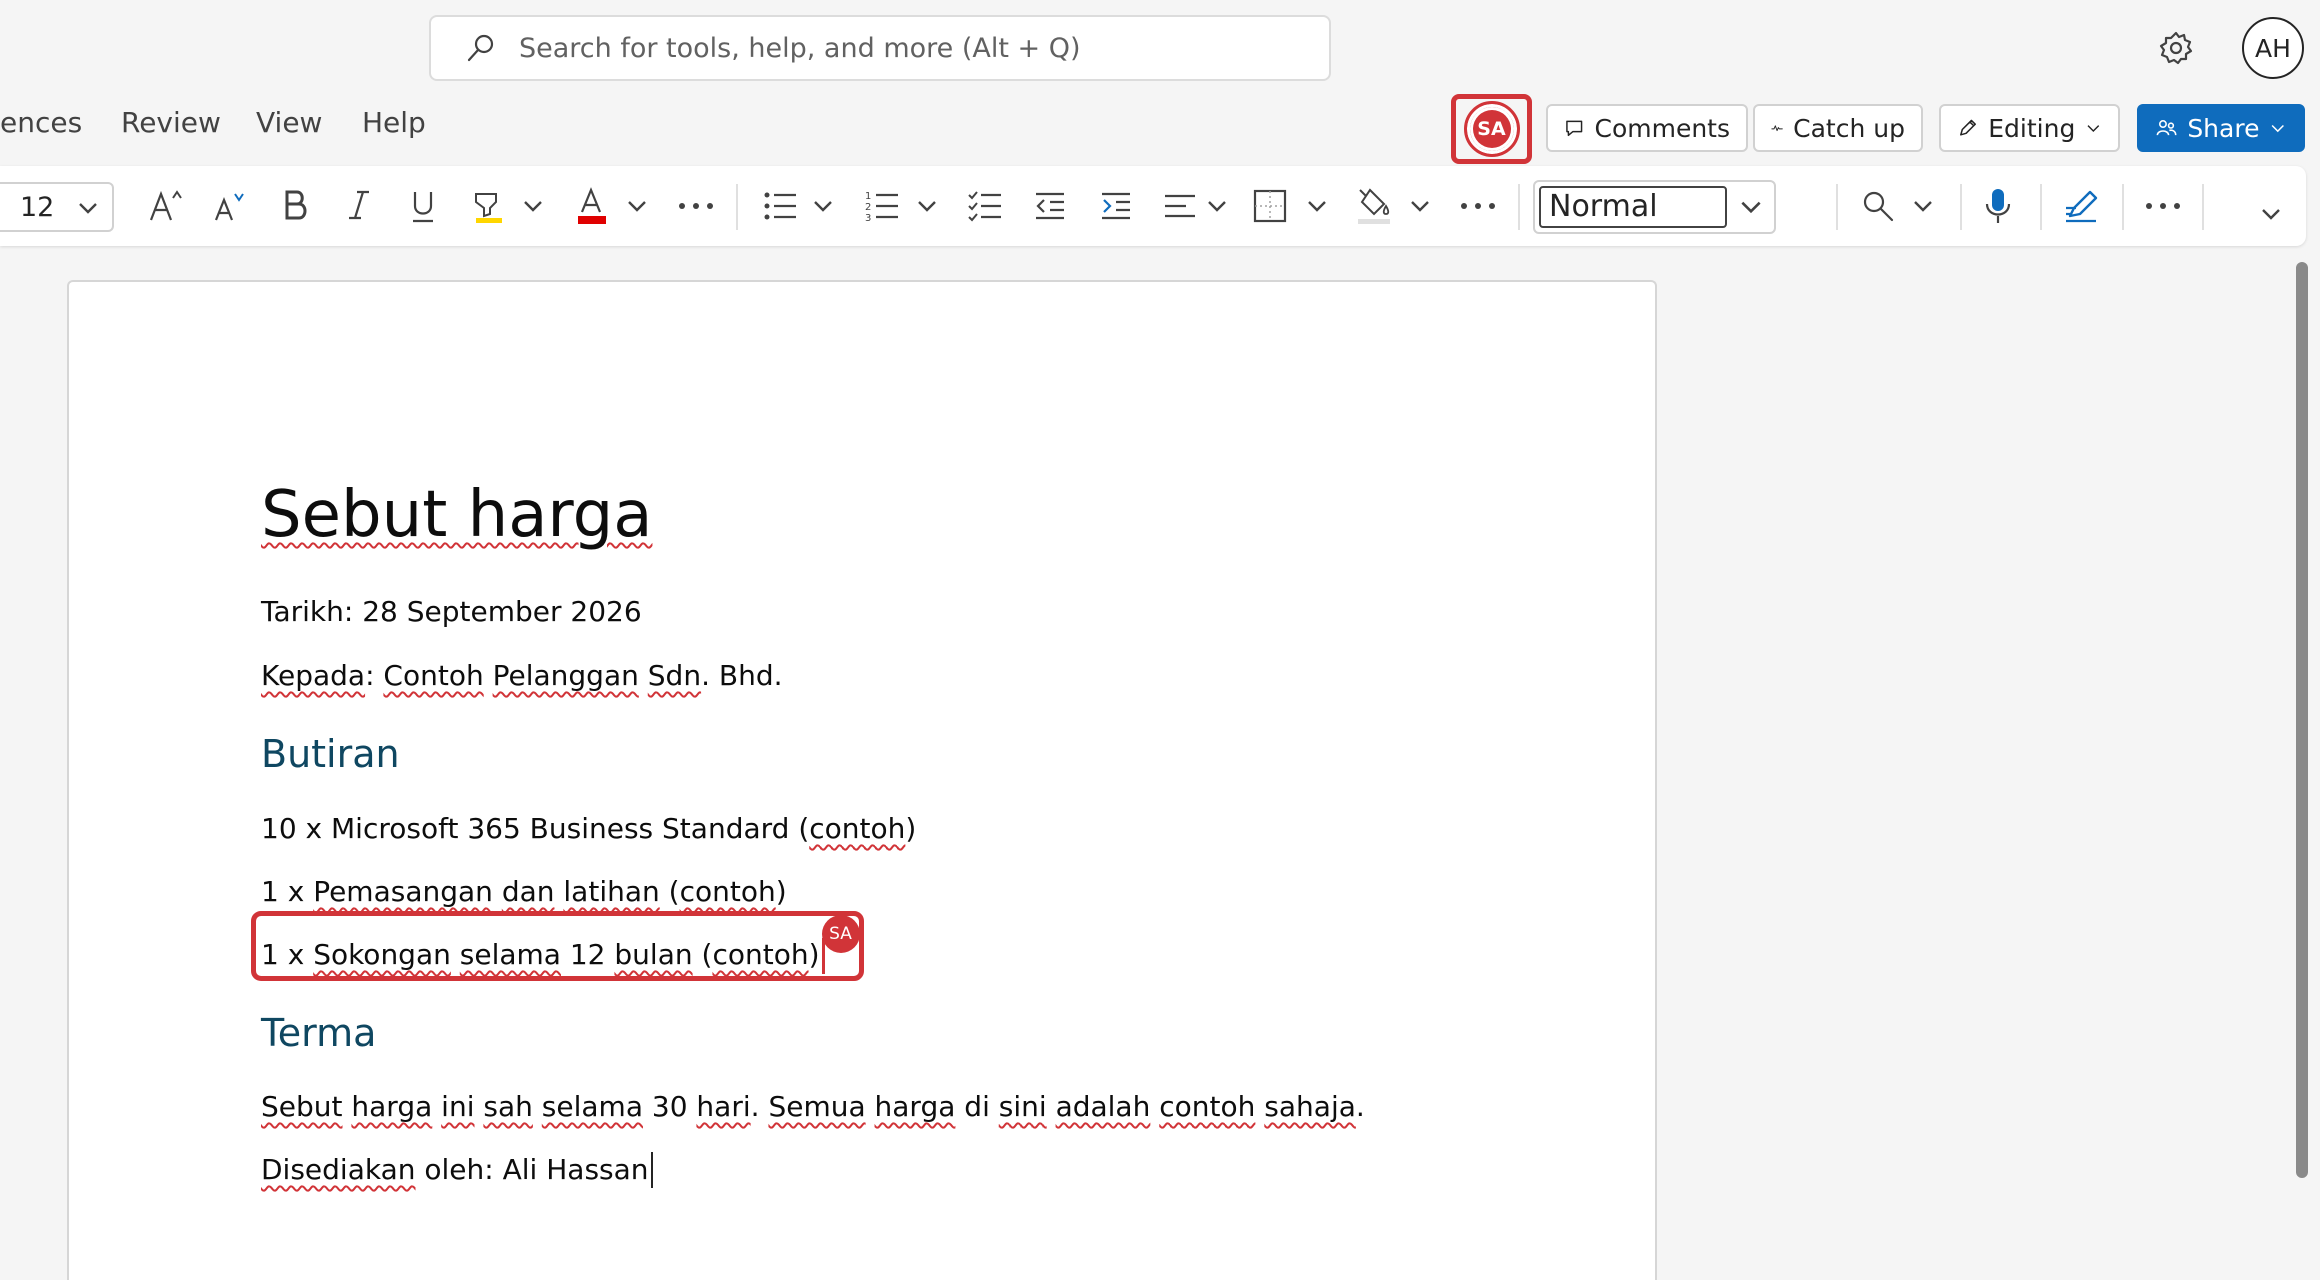  Describe the element at coordinates (451, 611) in the screenshot. I see `date-line: Tarikh: 28 September 2026` at that location.